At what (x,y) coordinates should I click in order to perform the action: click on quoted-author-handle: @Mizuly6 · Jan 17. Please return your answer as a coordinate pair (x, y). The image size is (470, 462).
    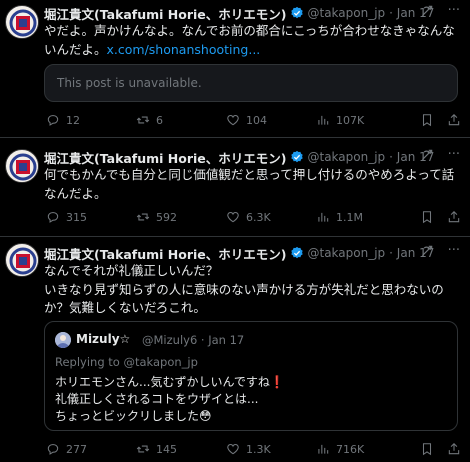
    Looking at the image, I should click on (193, 340).